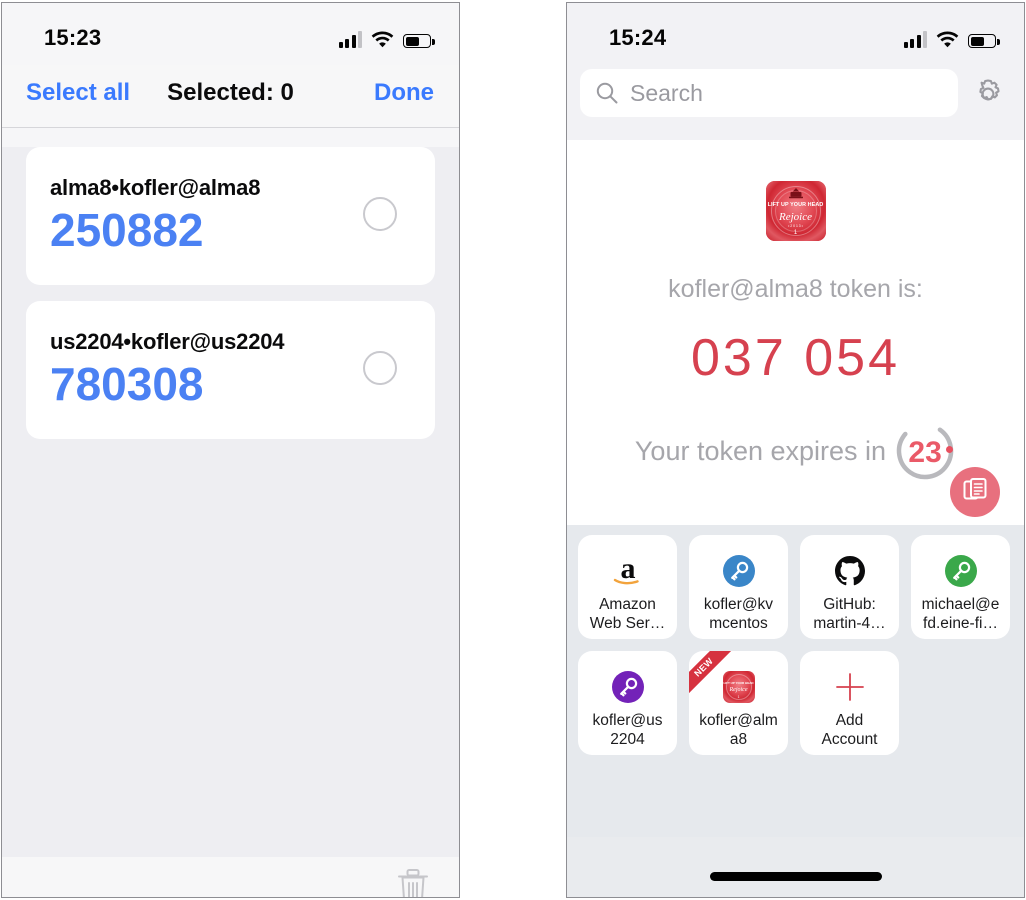 The width and height of the screenshot is (1026, 900). I want to click on search-icon, so click(607, 95).